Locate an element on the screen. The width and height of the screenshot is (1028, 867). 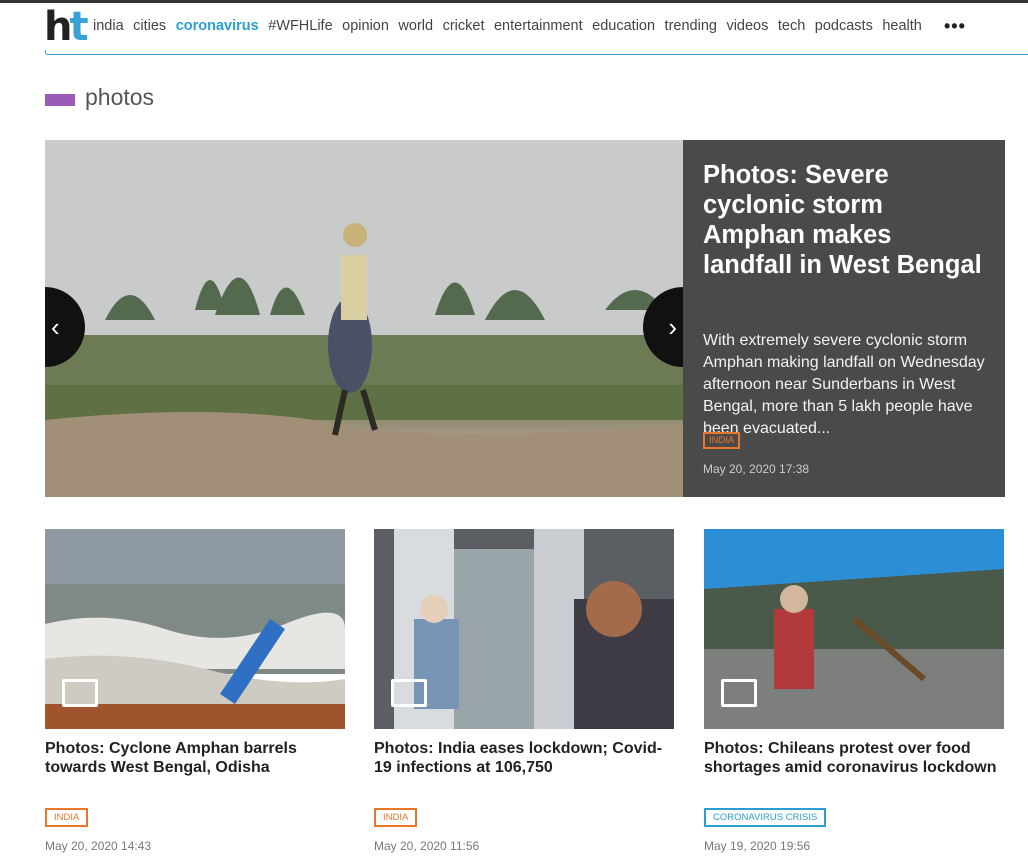
ht-logo: ht is located at coordinates (66, 27).